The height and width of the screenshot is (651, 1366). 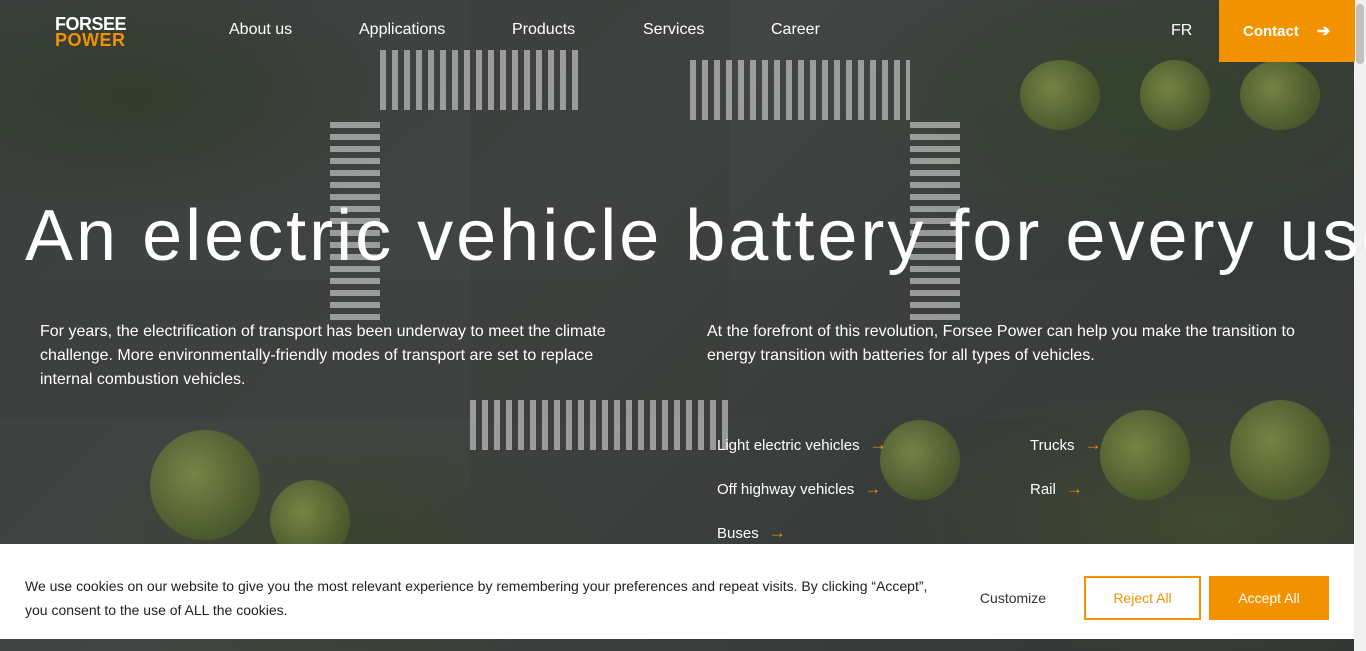 I want to click on language-switch-fr: FR, so click(x=1181, y=31).